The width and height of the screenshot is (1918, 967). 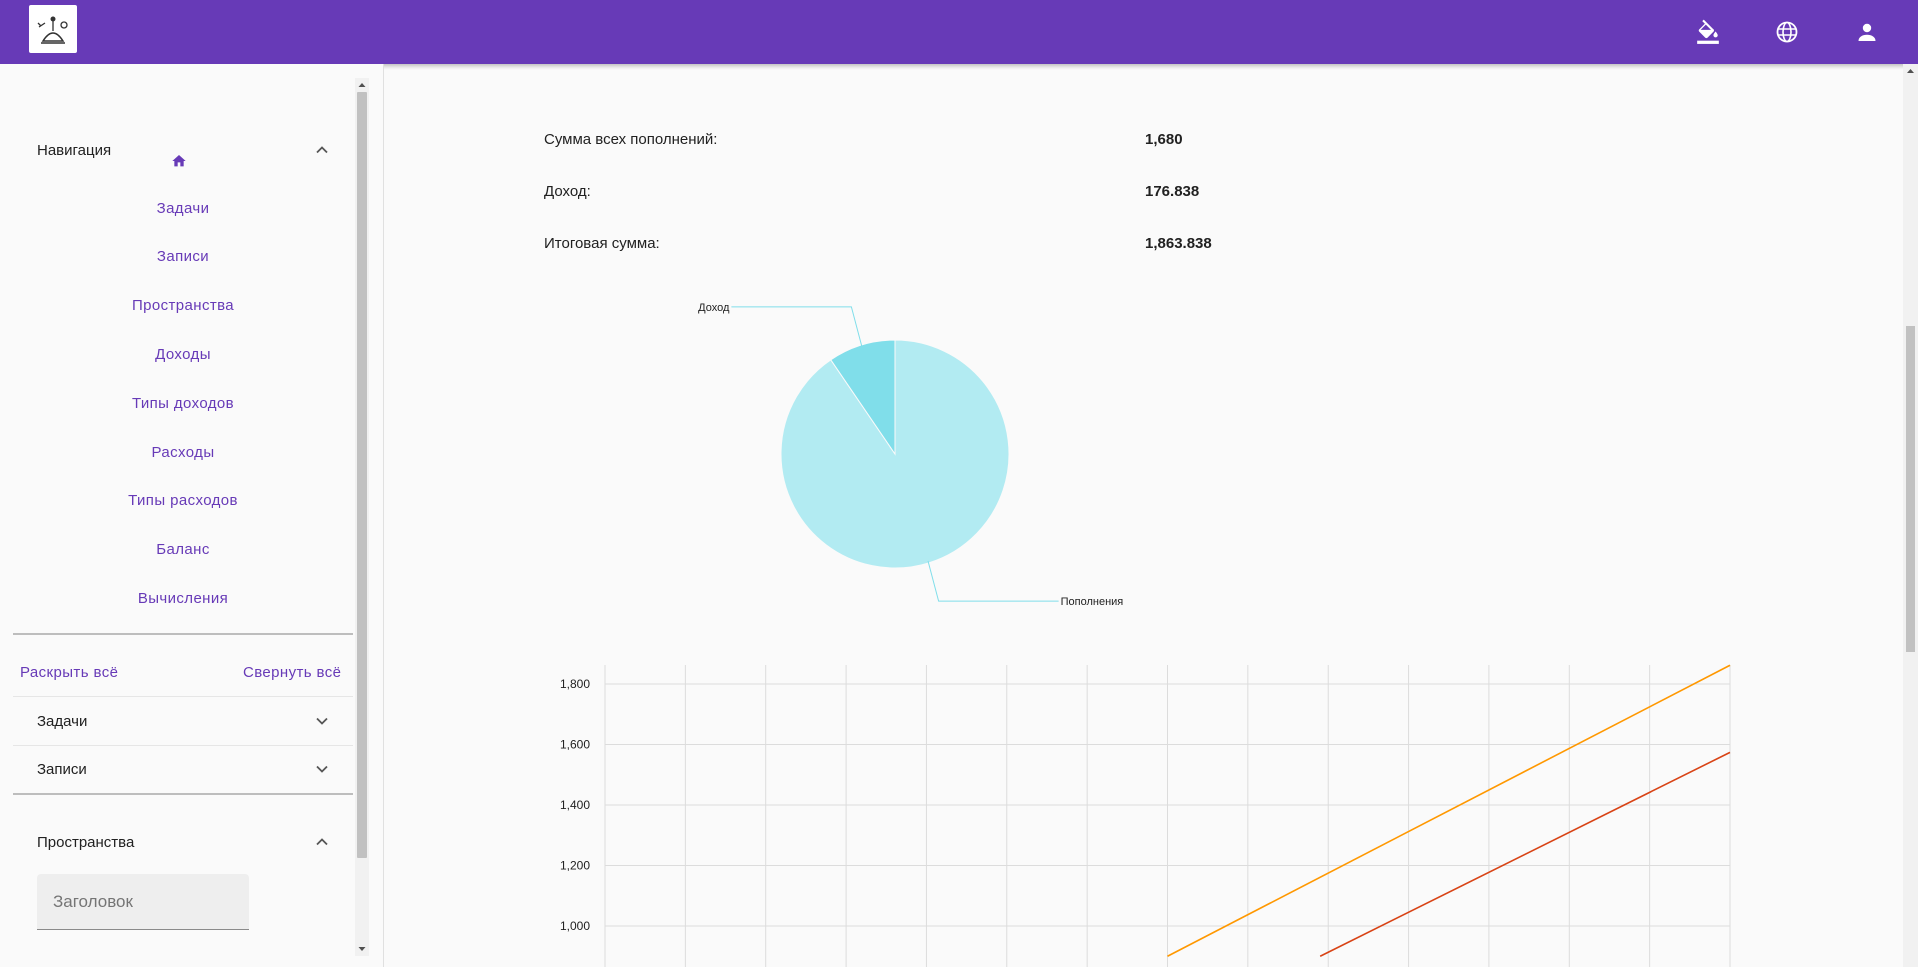 I want to click on nav-link-records: Записи, so click(x=183, y=257).